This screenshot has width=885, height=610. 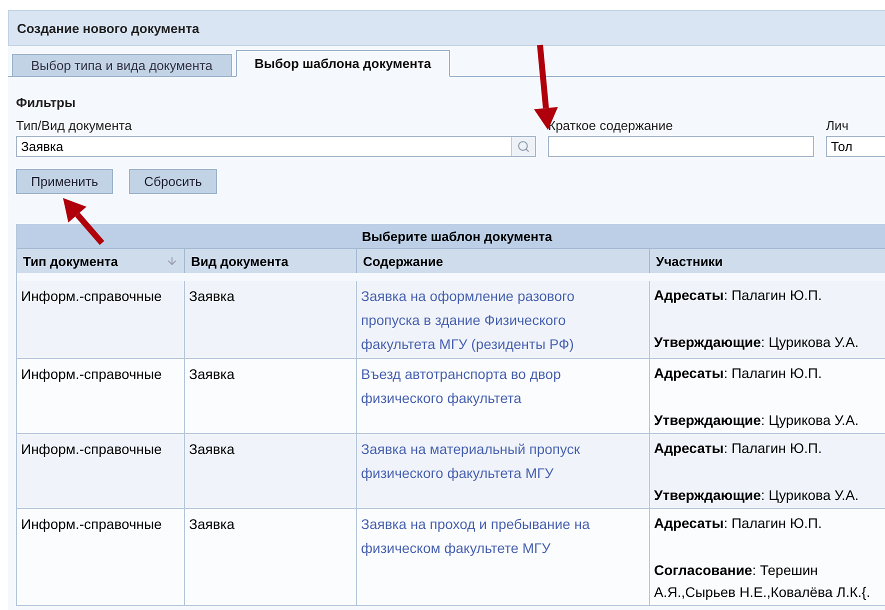 What do you see at coordinates (477, 461) in the screenshot?
I see `template-link: Заявка на материальный пропуск физического факультета МГУ` at bounding box center [477, 461].